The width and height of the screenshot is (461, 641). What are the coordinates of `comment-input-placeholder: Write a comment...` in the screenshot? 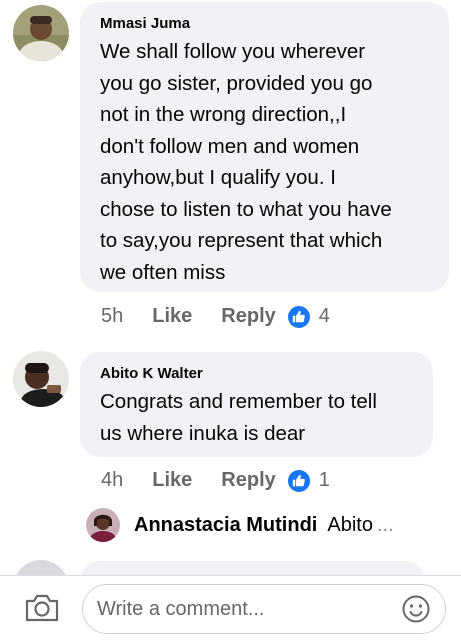 It's located at (180, 609).